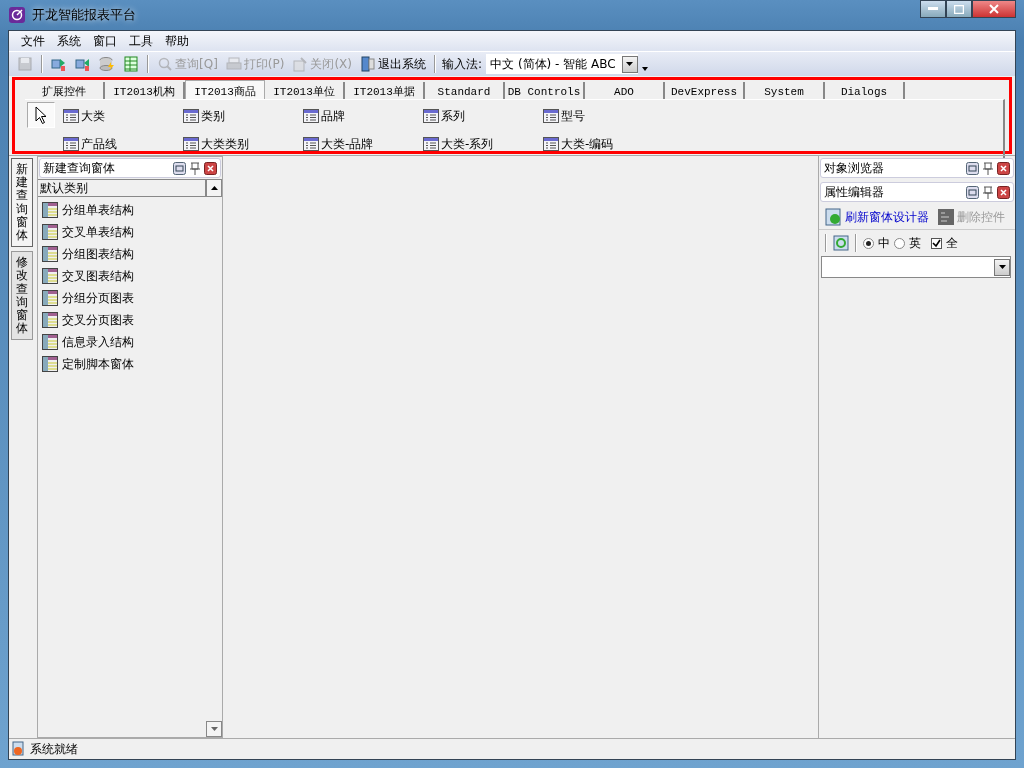 This screenshot has width=1024, height=768. Describe the element at coordinates (952, 243) in the screenshot. I see `checkbox-label: 全` at that location.